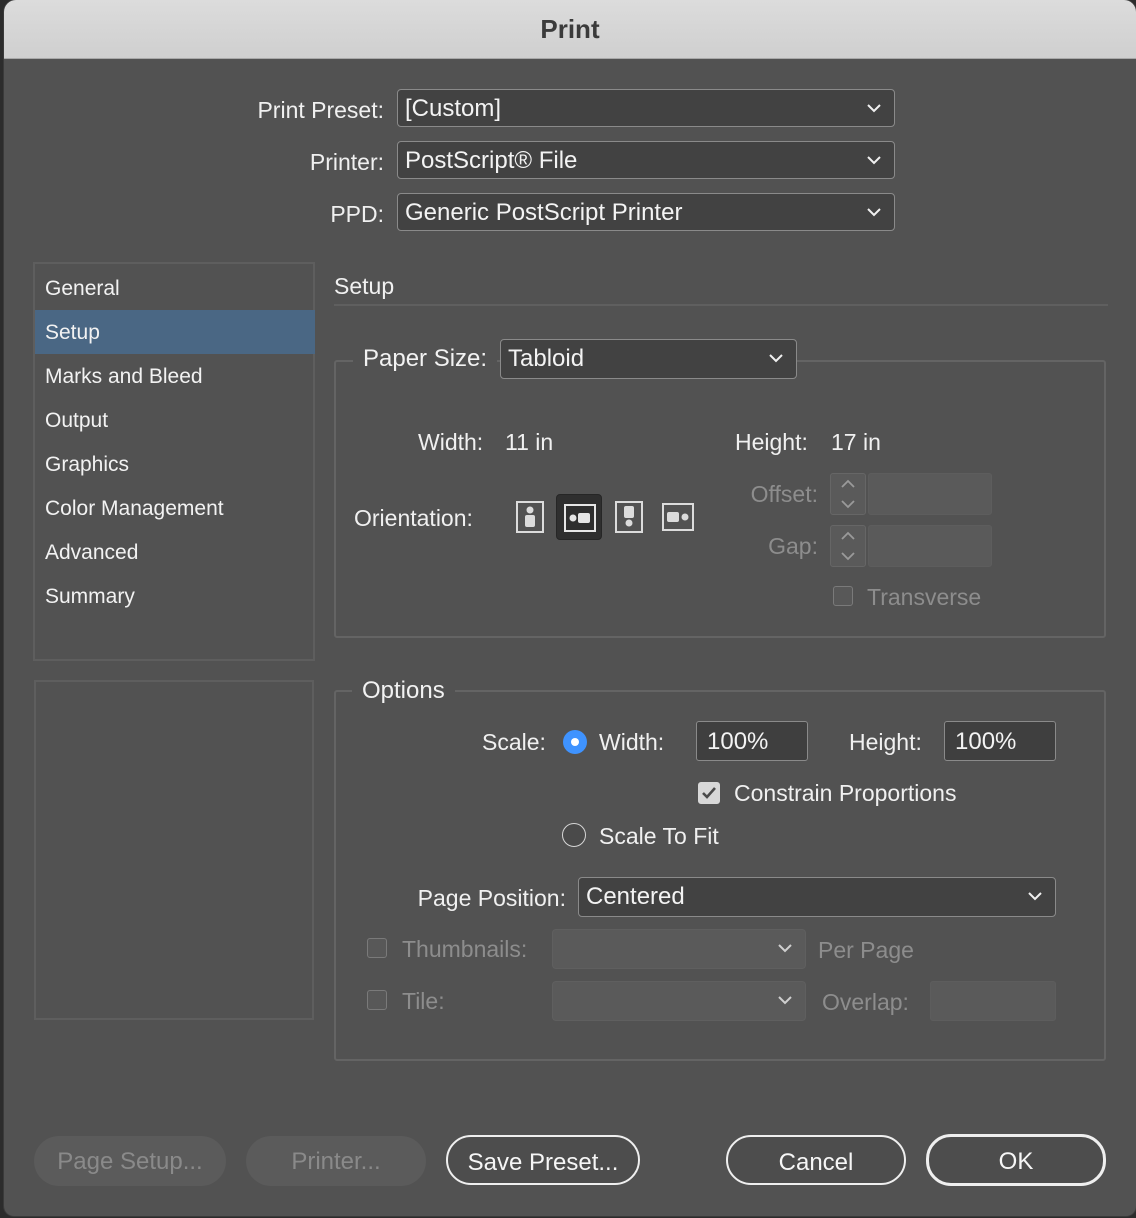 This screenshot has height=1218, width=1136. What do you see at coordinates (659, 836) in the screenshot?
I see `scale-to-fit-label: Scale To Fit` at bounding box center [659, 836].